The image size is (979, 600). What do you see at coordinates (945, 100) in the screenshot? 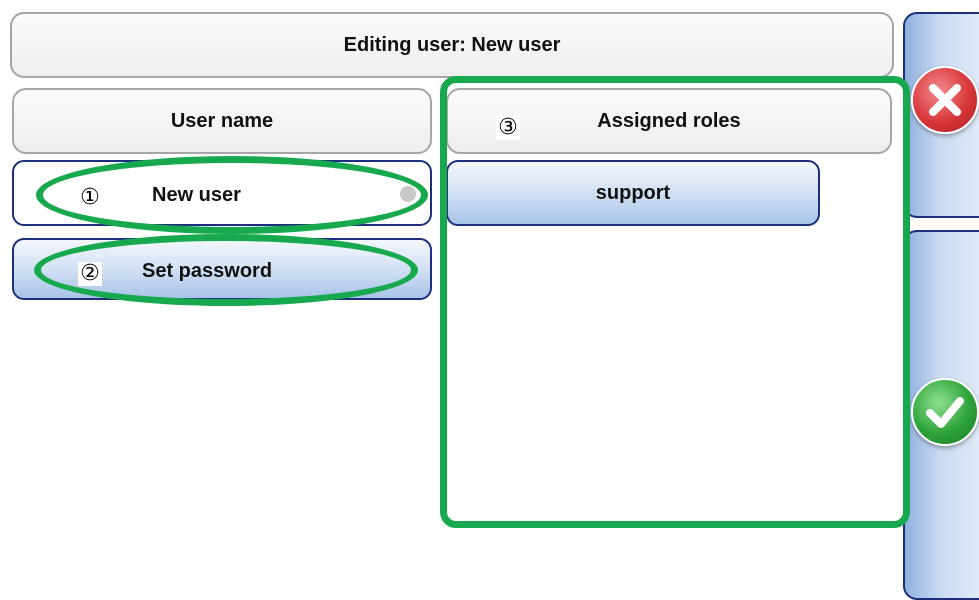
I see `close-icon` at bounding box center [945, 100].